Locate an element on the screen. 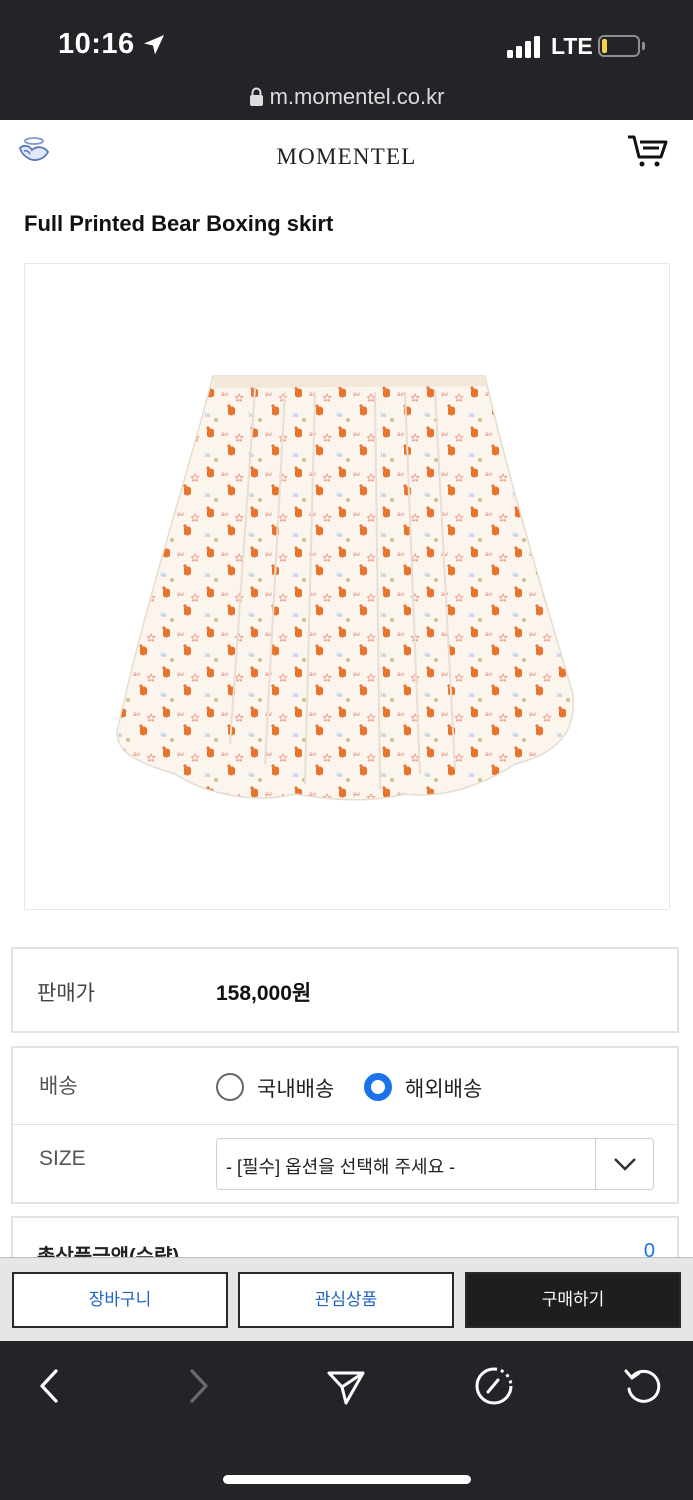 This screenshot has width=693, height=1500. site-header: MOMENTEL is located at coordinates (346, 157).